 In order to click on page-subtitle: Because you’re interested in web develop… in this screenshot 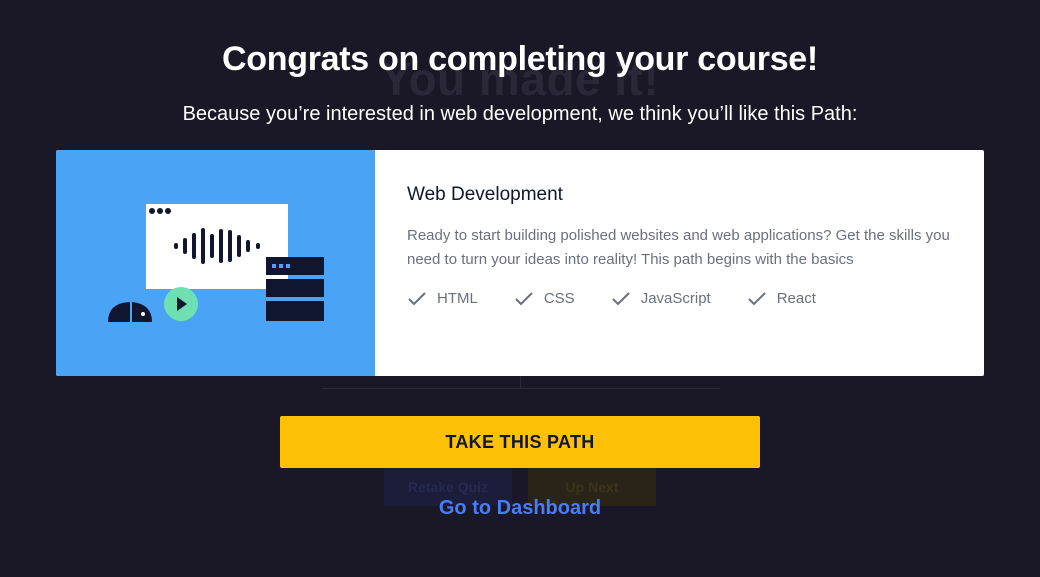, I will do `click(520, 114)`.